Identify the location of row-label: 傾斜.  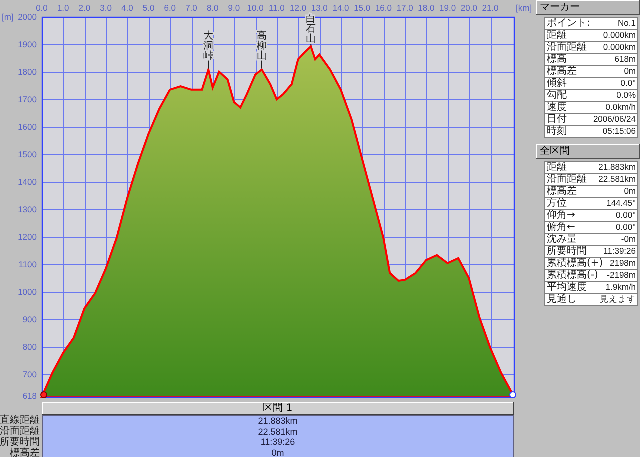
(556, 83).